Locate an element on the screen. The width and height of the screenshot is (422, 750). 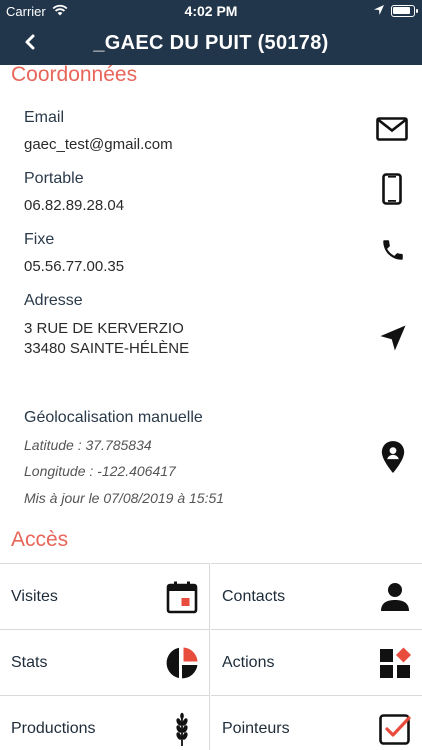
fixe-label: Fixe is located at coordinates (39, 239).